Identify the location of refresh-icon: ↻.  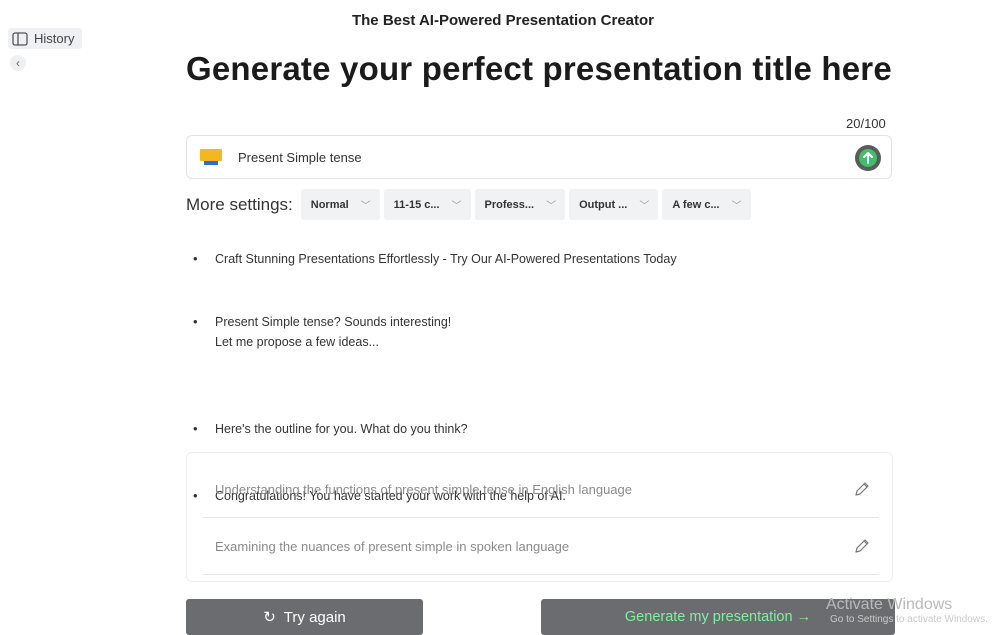
(269, 617).